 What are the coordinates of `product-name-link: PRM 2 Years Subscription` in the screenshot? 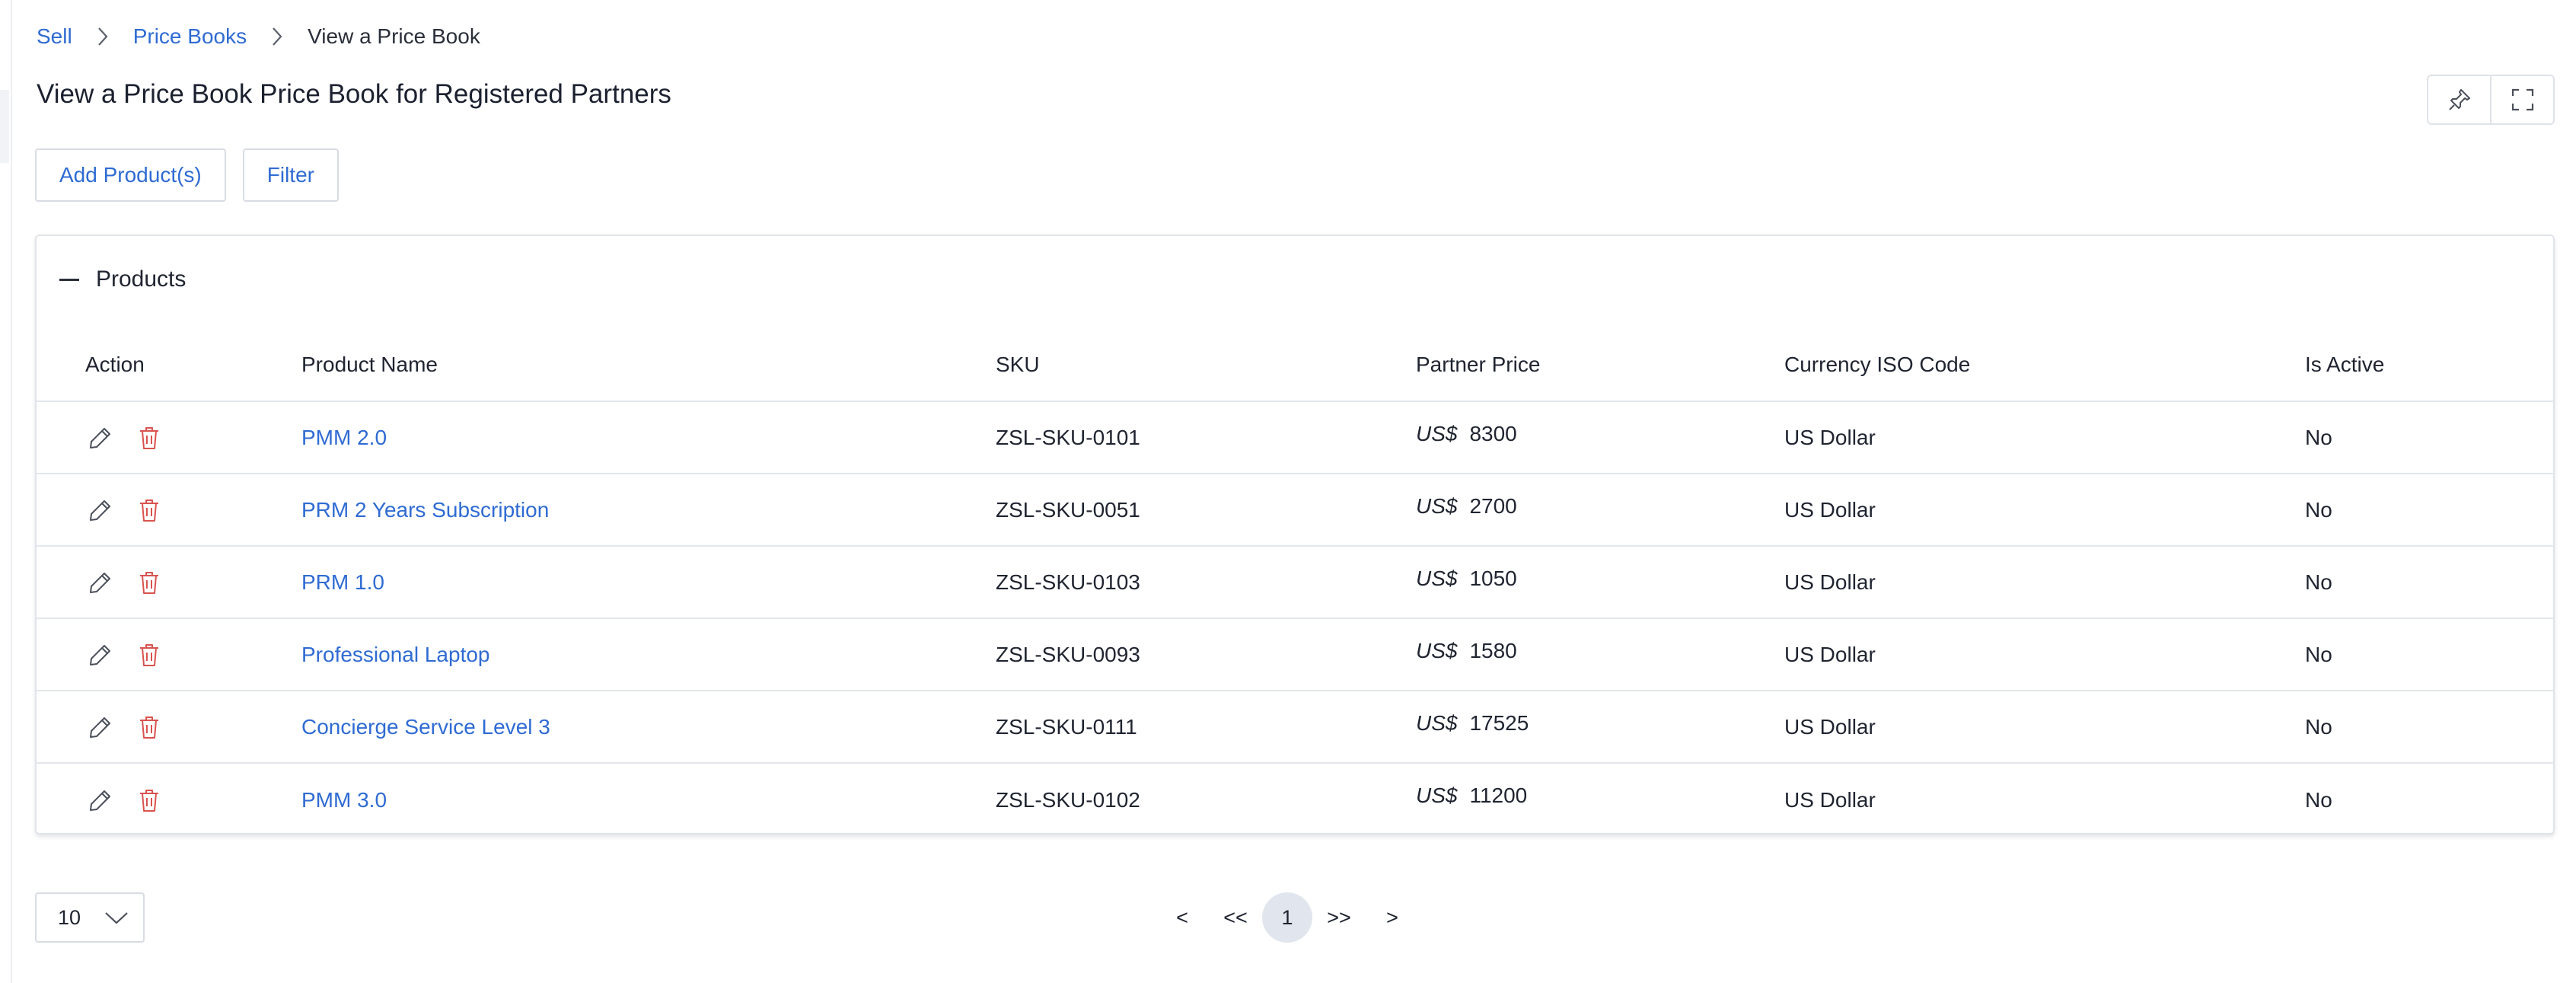 It's located at (425, 510).